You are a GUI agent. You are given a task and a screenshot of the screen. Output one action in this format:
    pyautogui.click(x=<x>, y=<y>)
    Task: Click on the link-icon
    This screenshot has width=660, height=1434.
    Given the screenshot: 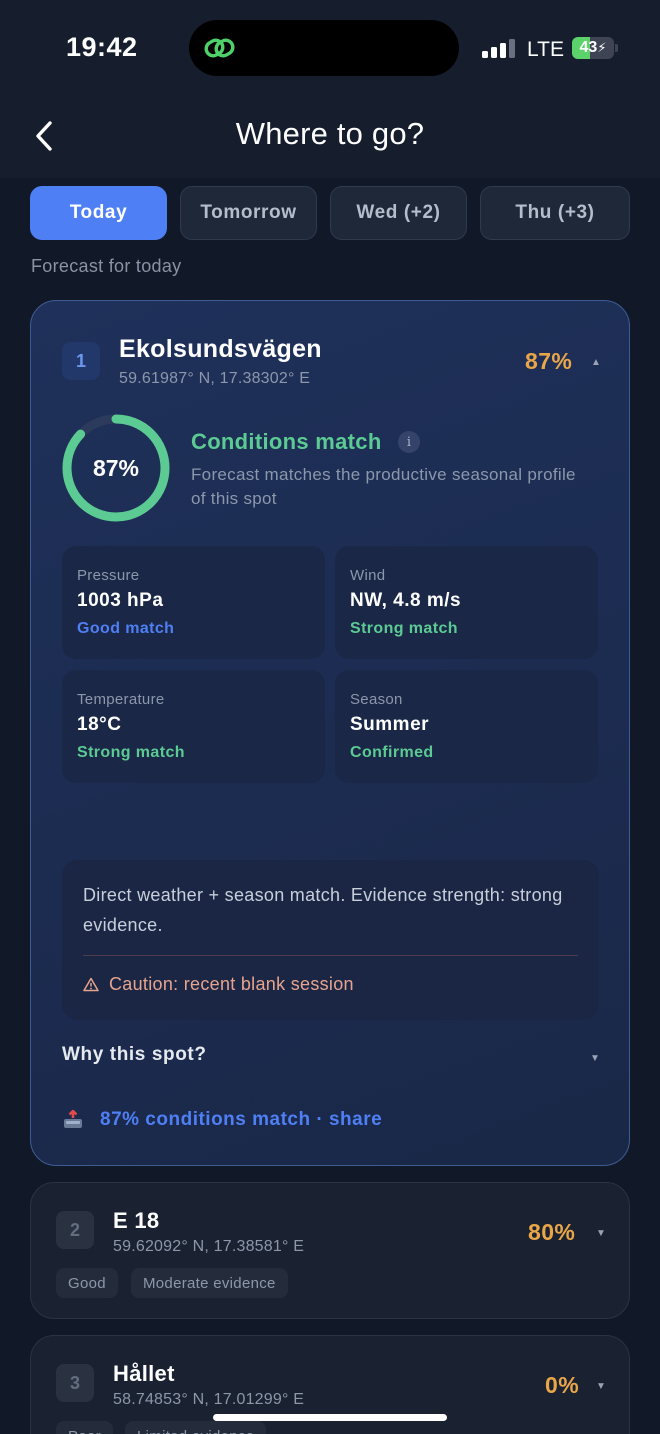 What is the action you would take?
    pyautogui.click(x=219, y=48)
    